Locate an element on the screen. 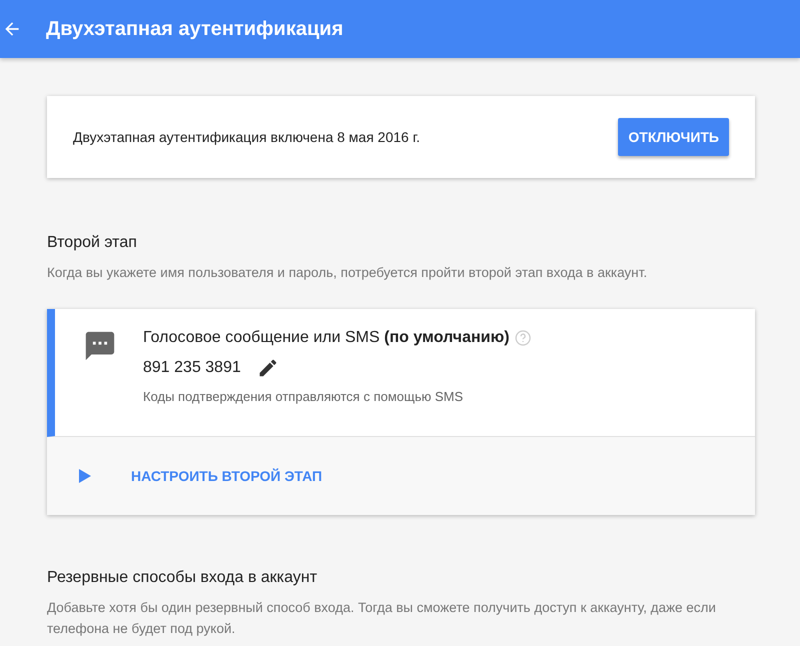  play-triangle-icon is located at coordinates (85, 476).